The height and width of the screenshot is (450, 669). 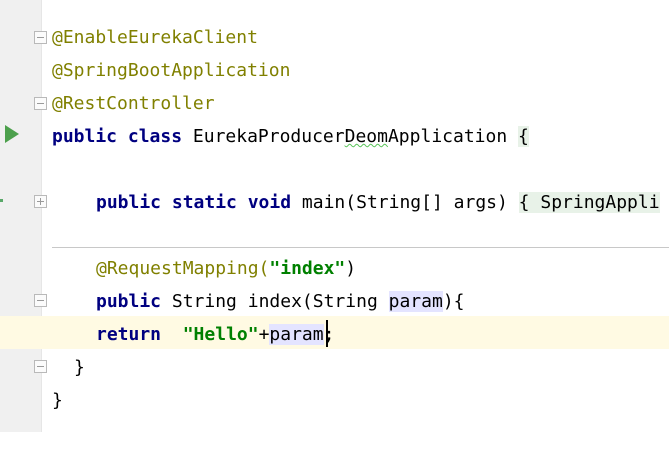 What do you see at coordinates (404, 202) in the screenshot?
I see `method-signature: main(String[] args)` at bounding box center [404, 202].